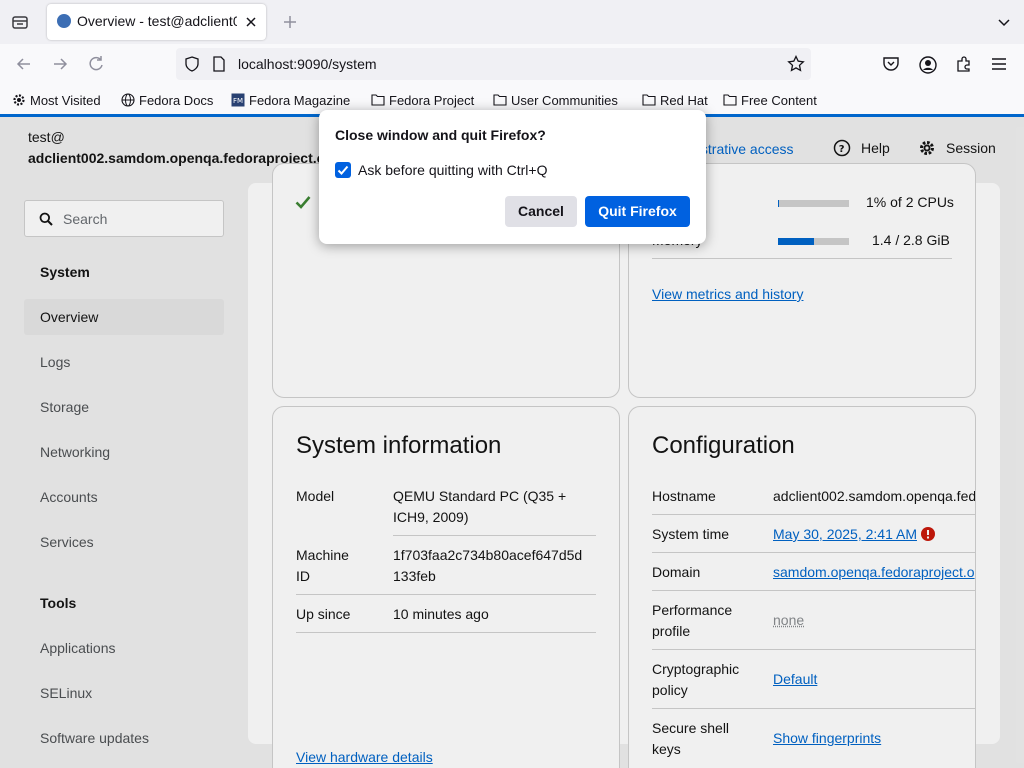 The width and height of the screenshot is (1024, 768). I want to click on bookmark-red-hat: Red Hat, so click(675, 100).